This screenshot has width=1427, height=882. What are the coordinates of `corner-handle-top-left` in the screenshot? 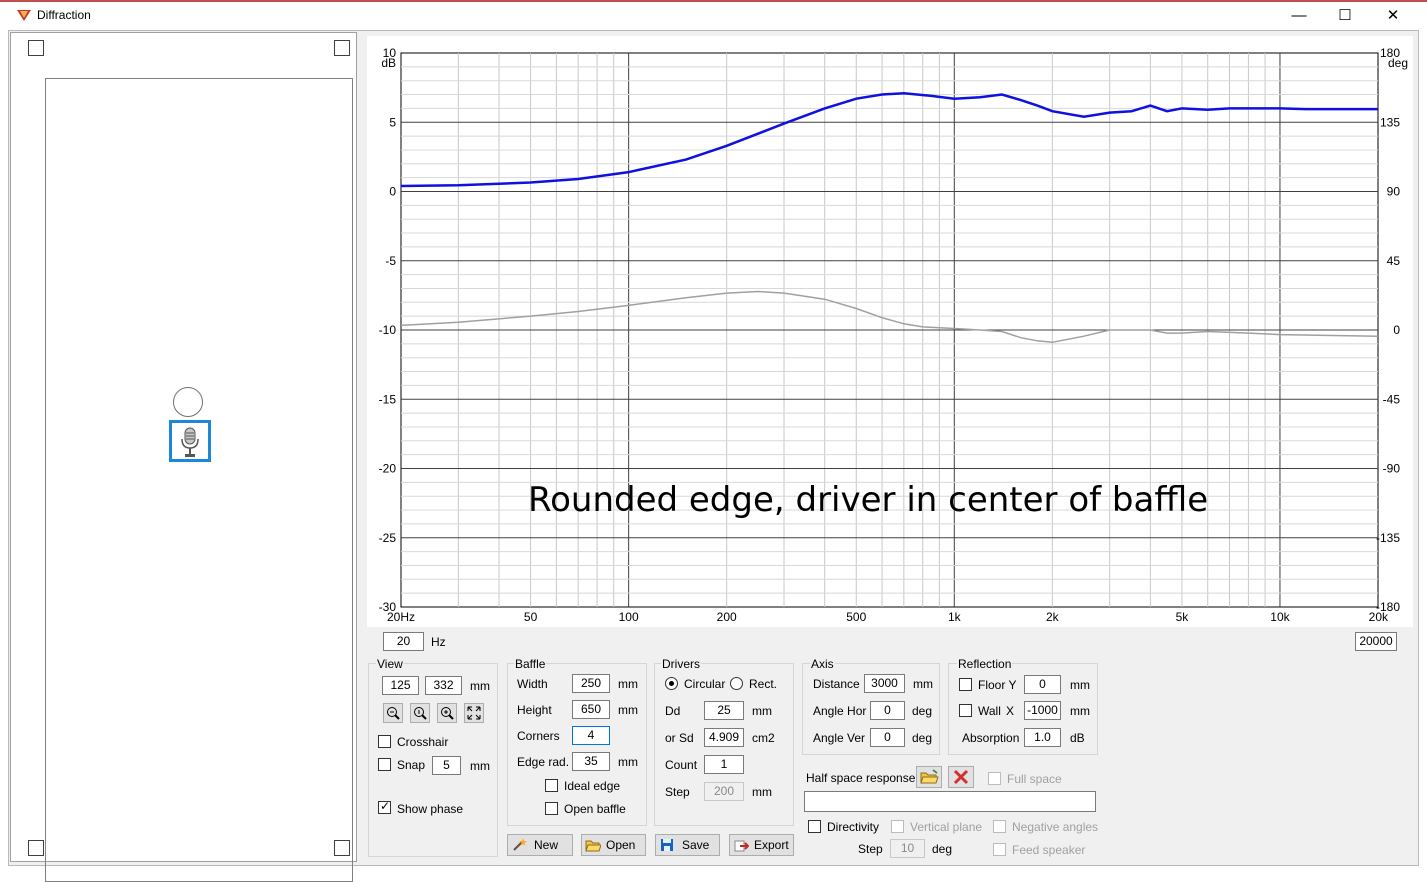 It's located at (36, 48).